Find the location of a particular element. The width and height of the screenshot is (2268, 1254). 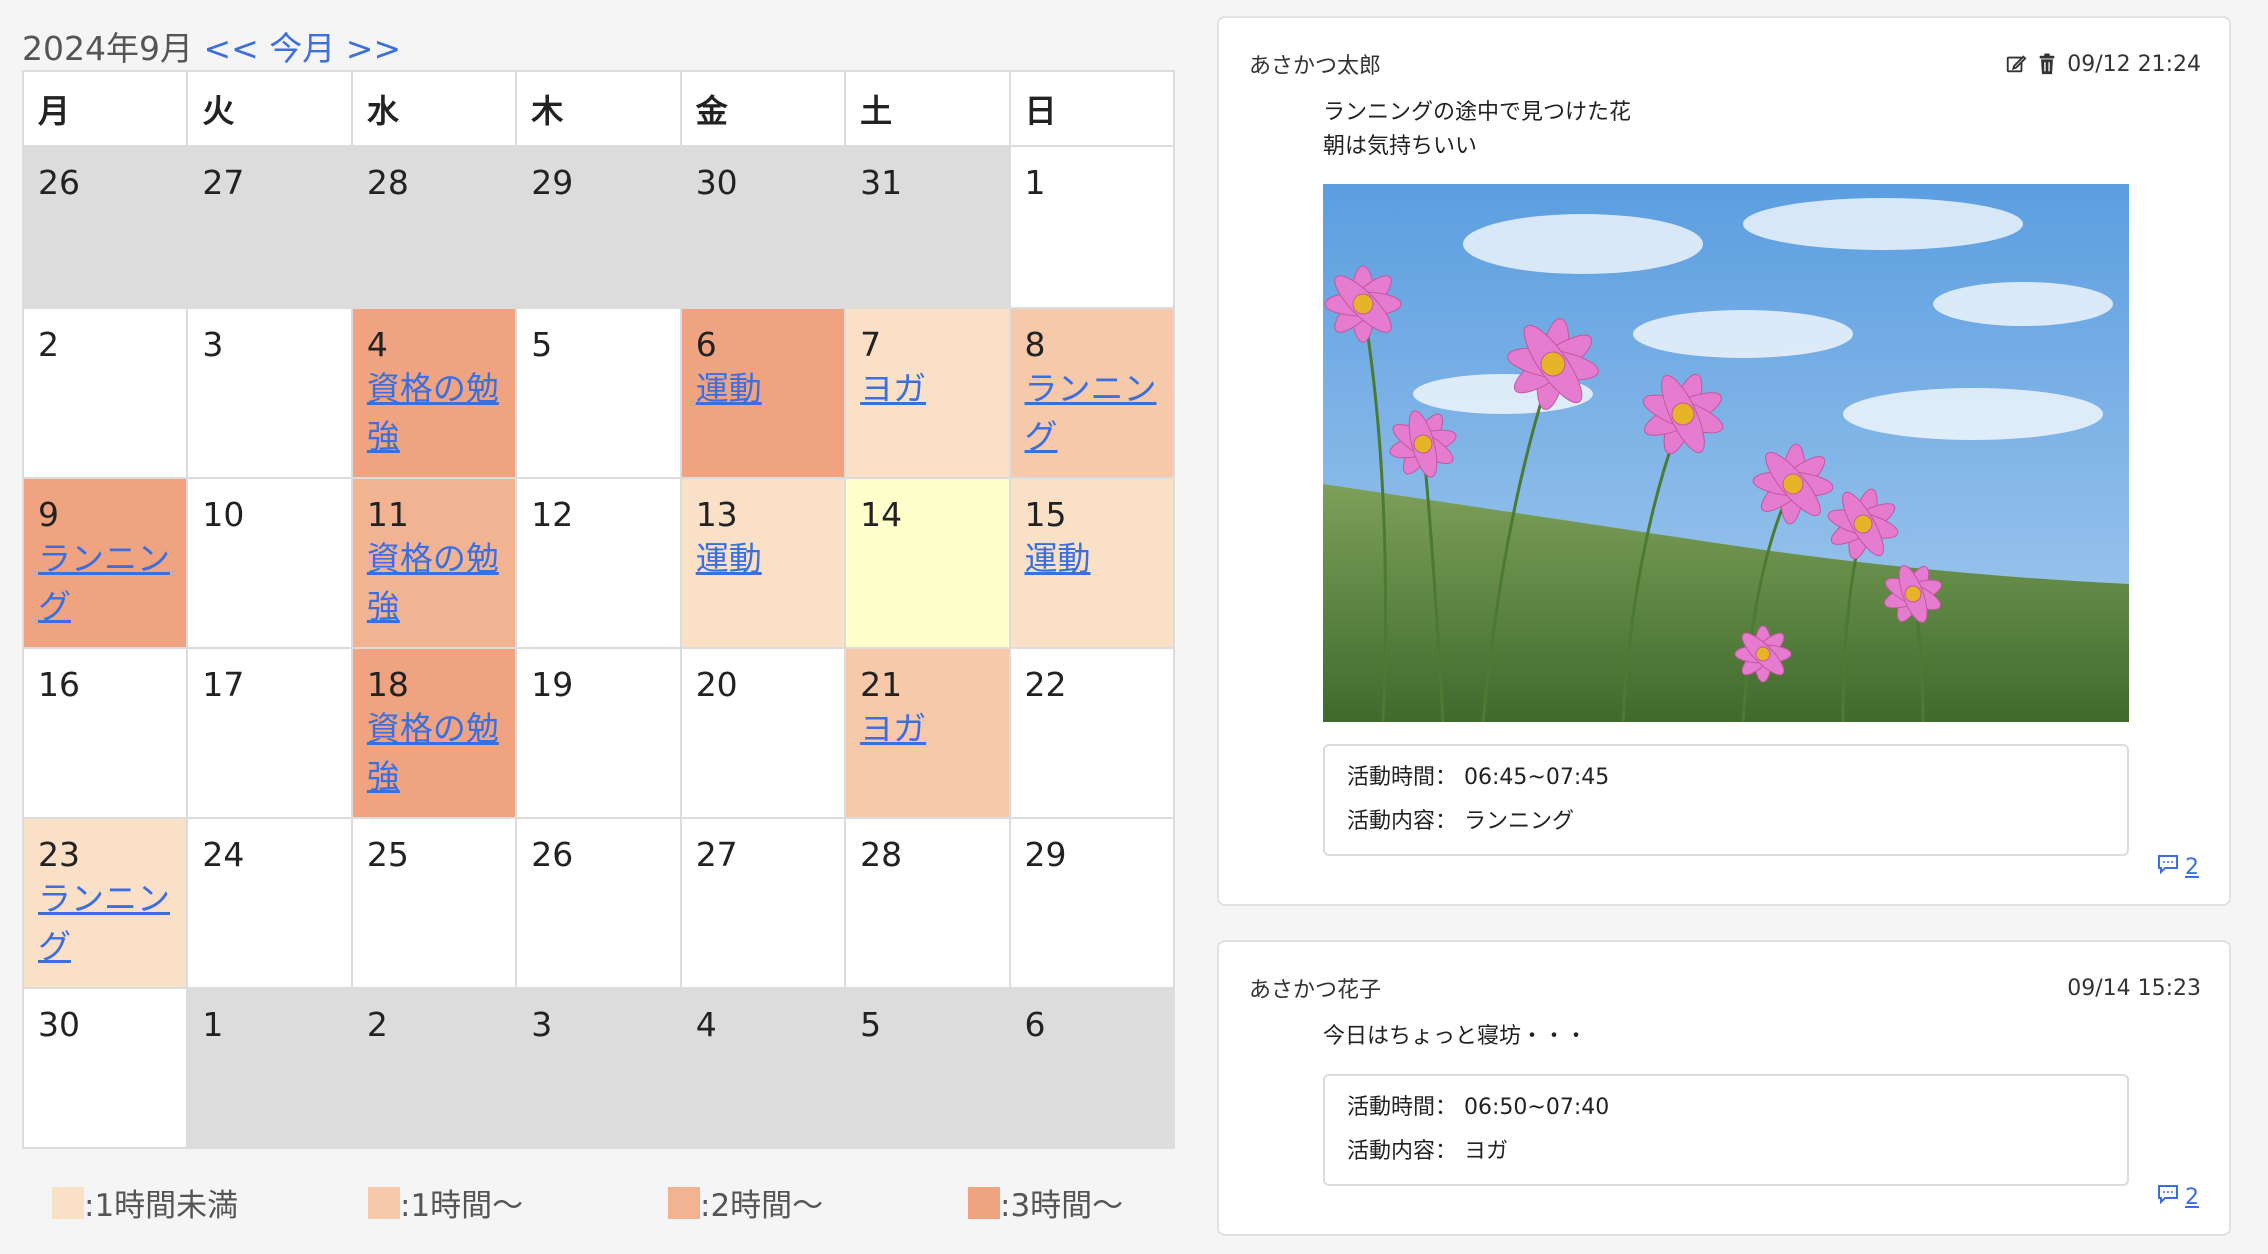

calendar-day-today: 14 is located at coordinates (927, 563).